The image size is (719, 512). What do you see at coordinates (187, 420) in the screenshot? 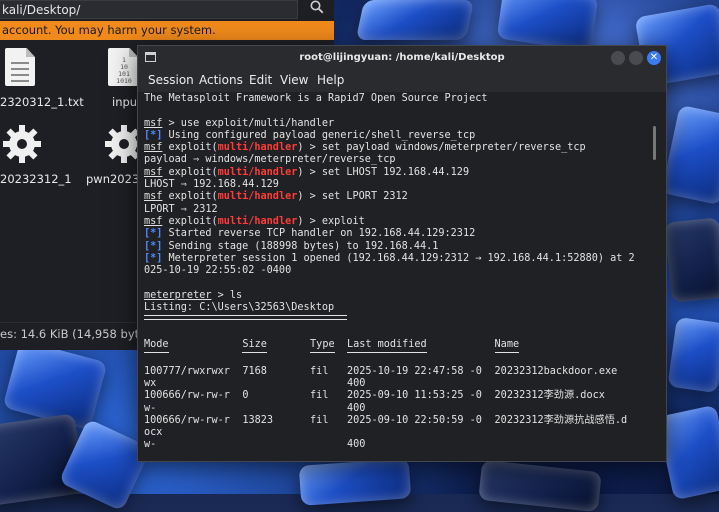
I see `table-cell-mode: 100666/rw-rw-r` at bounding box center [187, 420].